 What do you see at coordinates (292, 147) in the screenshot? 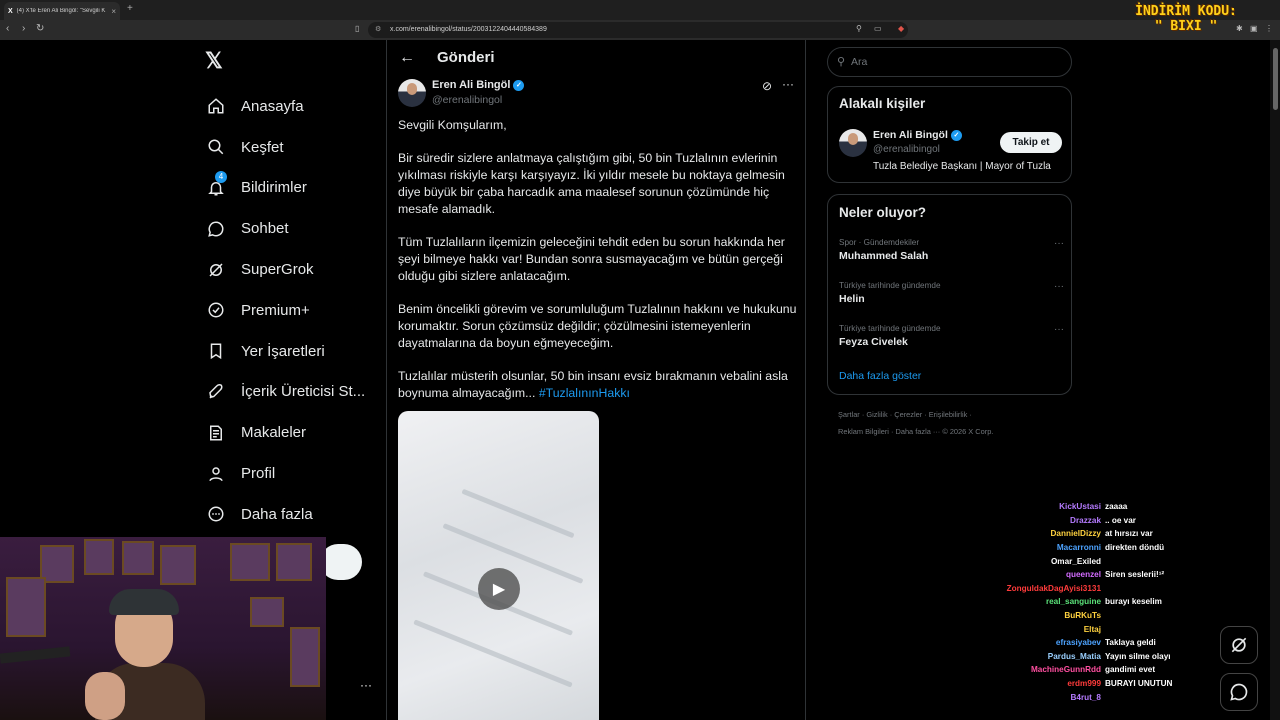
I see `nav-item-explore: Keşfet` at bounding box center [292, 147].